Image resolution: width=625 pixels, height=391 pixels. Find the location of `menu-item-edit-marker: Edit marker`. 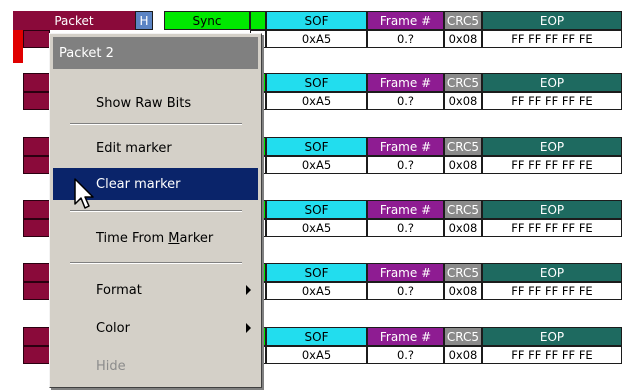

menu-item-edit-marker: Edit marker is located at coordinates (155, 148).